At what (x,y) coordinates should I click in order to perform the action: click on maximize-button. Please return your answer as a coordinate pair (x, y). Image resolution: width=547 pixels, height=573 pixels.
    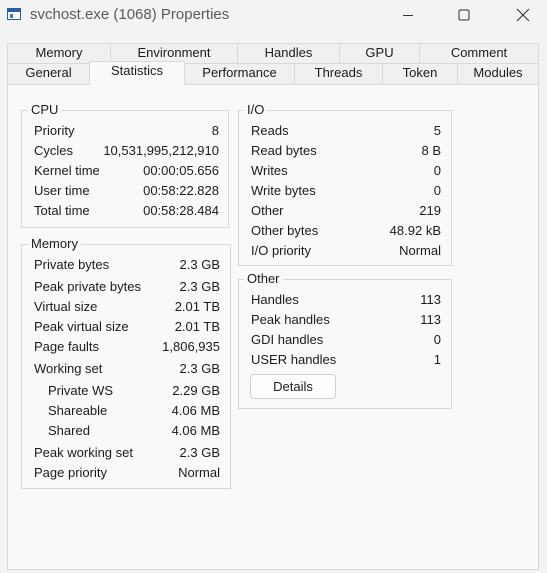
    Looking at the image, I should click on (464, 15).